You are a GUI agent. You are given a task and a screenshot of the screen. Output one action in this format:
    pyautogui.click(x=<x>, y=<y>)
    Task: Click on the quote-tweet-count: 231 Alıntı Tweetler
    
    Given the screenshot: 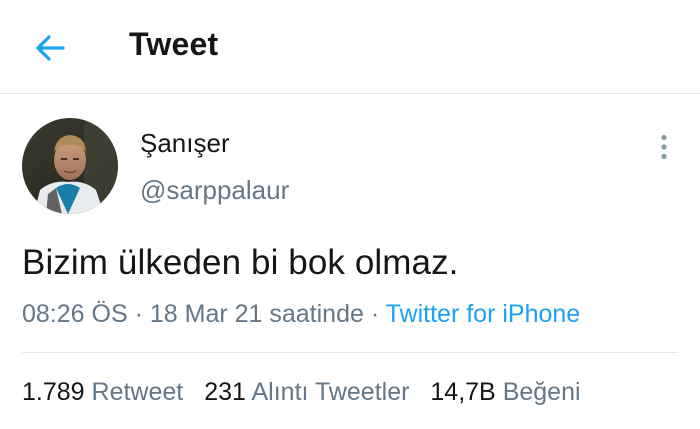 What is the action you would take?
    pyautogui.click(x=306, y=392)
    